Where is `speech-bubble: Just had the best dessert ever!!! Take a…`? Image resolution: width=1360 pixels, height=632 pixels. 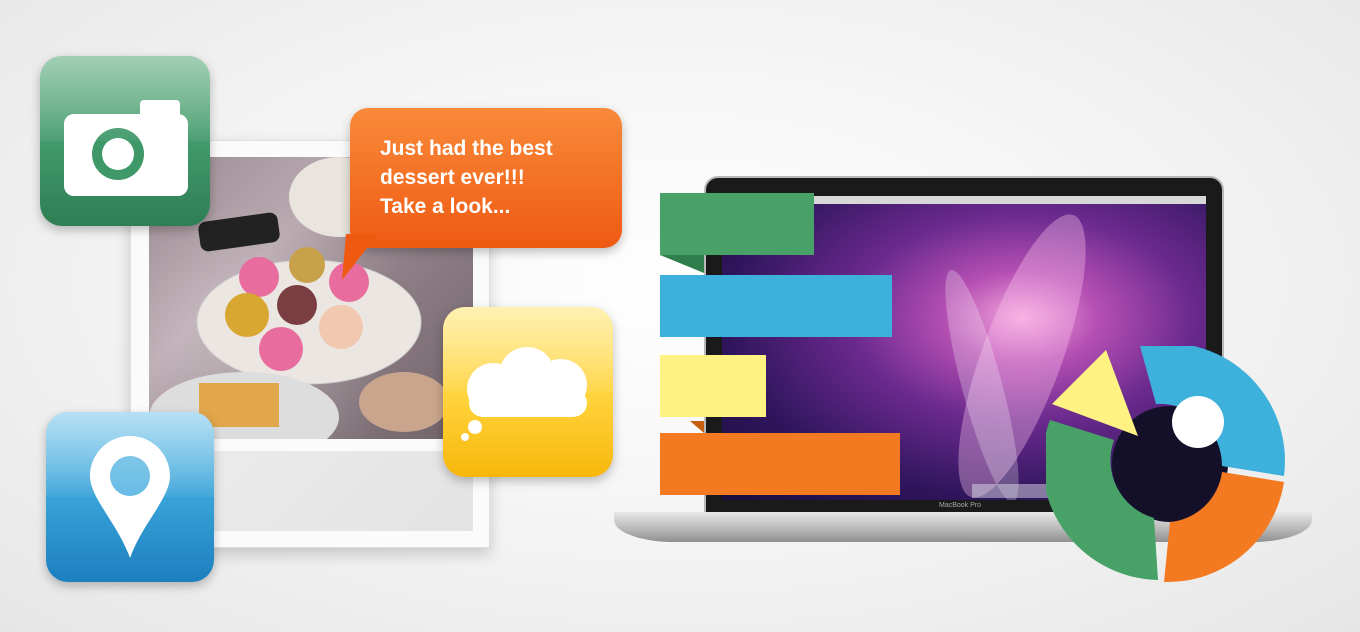 speech-bubble: Just had the best dessert ever!!! Take a… is located at coordinates (486, 178).